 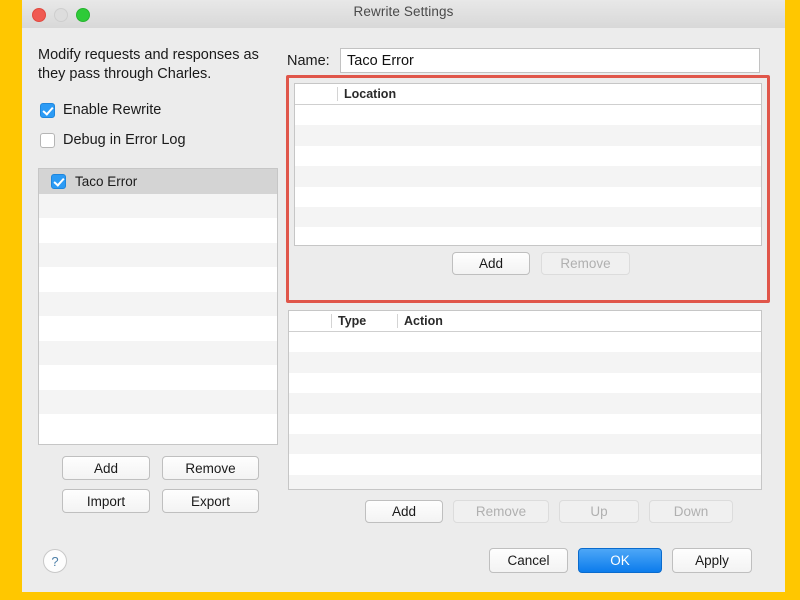 What do you see at coordinates (210, 468) in the screenshot?
I see `remove-rule-button: Remove` at bounding box center [210, 468].